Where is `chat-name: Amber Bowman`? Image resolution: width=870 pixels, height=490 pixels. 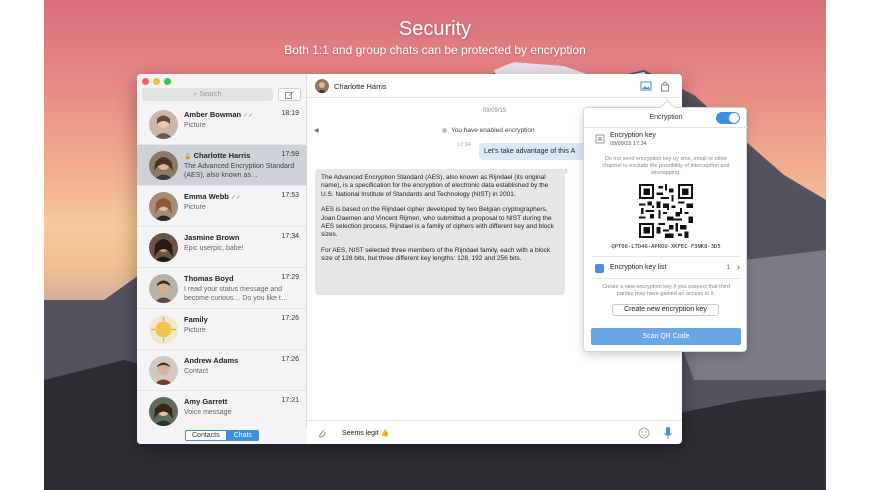
chat-name: Amber Bowman is located at coordinates (213, 114).